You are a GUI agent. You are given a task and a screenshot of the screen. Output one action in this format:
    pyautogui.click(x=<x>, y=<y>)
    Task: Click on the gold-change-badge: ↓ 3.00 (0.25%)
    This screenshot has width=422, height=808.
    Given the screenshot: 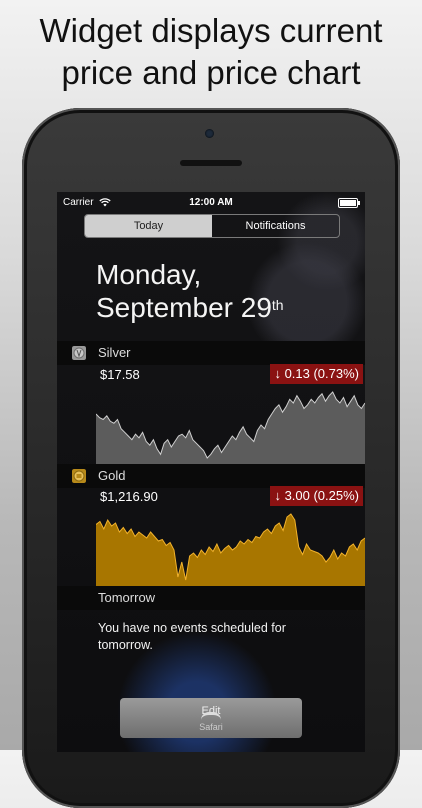 What is the action you would take?
    pyautogui.click(x=316, y=496)
    